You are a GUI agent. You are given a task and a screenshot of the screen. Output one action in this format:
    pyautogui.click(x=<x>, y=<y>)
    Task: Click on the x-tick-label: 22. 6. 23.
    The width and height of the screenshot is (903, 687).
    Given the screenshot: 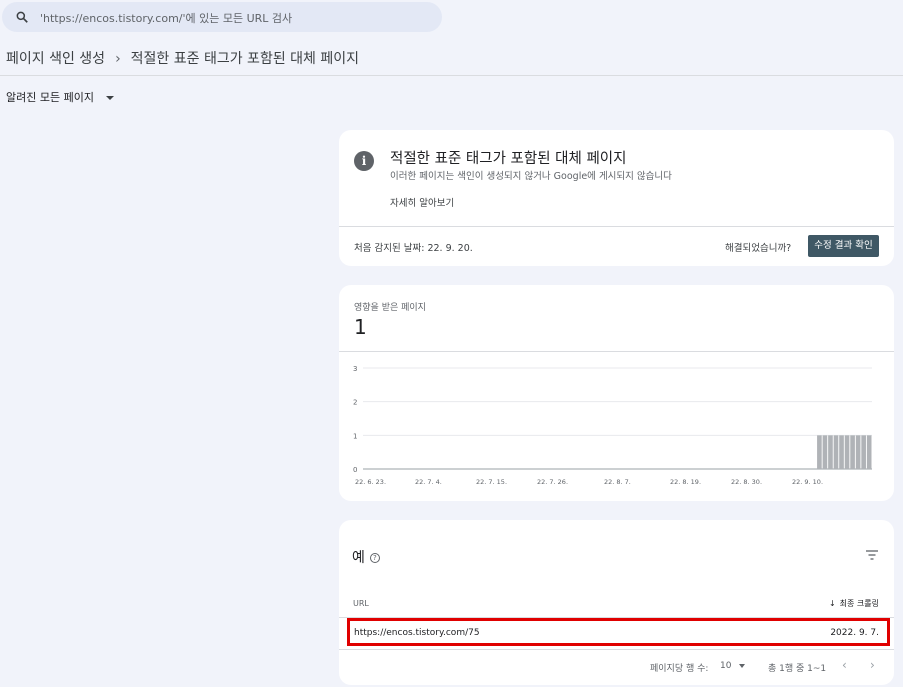 What is the action you would take?
    pyautogui.click(x=370, y=482)
    